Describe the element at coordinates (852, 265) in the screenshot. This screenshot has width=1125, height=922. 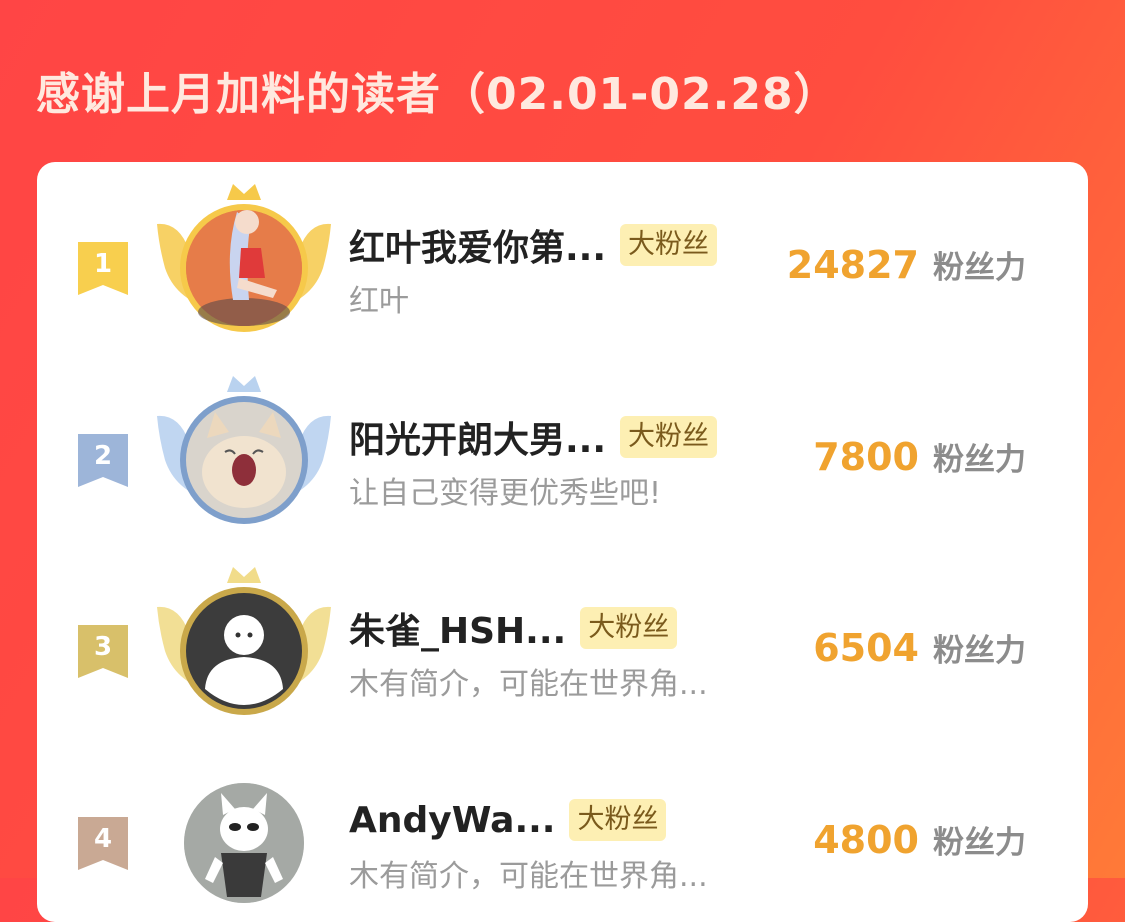
I see `fan-power-value: 24827` at that location.